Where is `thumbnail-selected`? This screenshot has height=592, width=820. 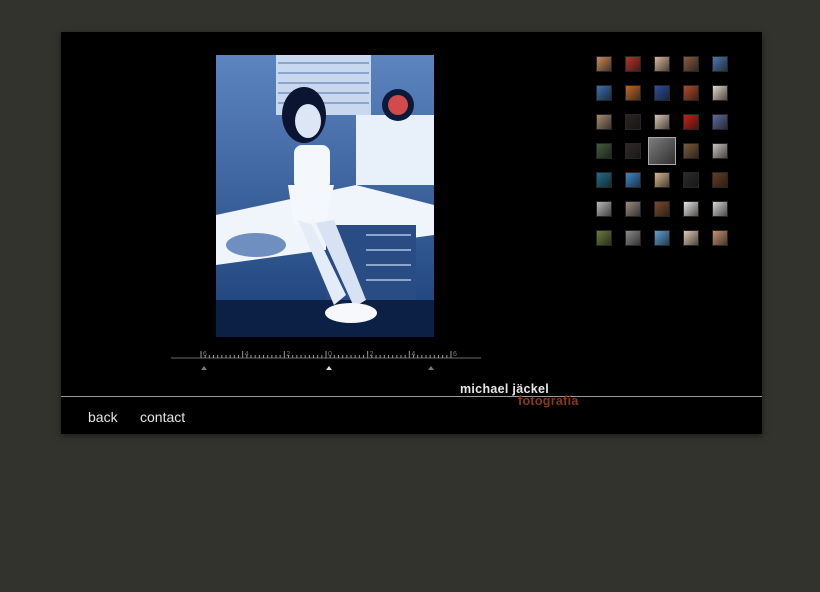 thumbnail-selected is located at coordinates (662, 151).